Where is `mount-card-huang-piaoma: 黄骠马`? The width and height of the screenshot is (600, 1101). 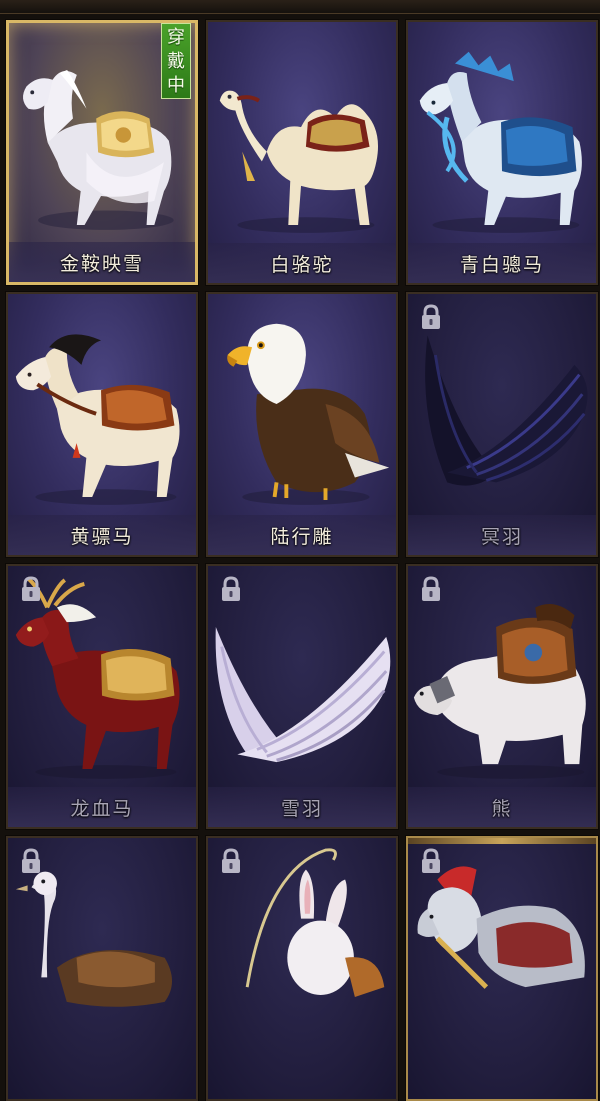
mount-card-huang-piaoma: 黄骠马 is located at coordinates (102, 424).